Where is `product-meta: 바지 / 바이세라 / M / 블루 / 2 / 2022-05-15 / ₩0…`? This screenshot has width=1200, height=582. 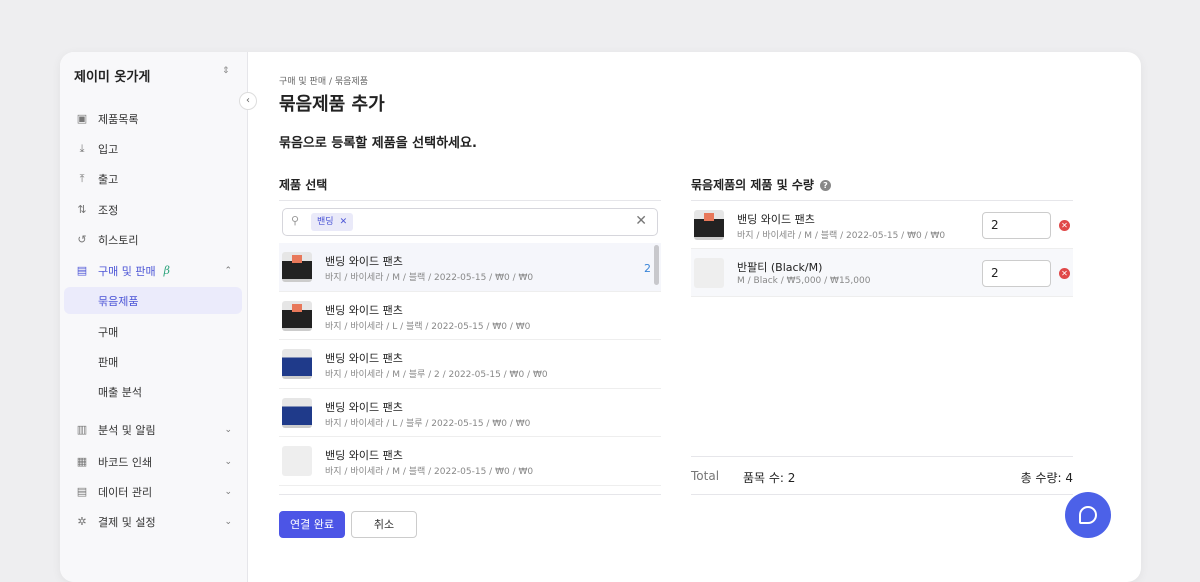
product-meta: 바지 / 바이세라 / M / 블루 / 2 / 2022-05-15 / ₩0… is located at coordinates (436, 375).